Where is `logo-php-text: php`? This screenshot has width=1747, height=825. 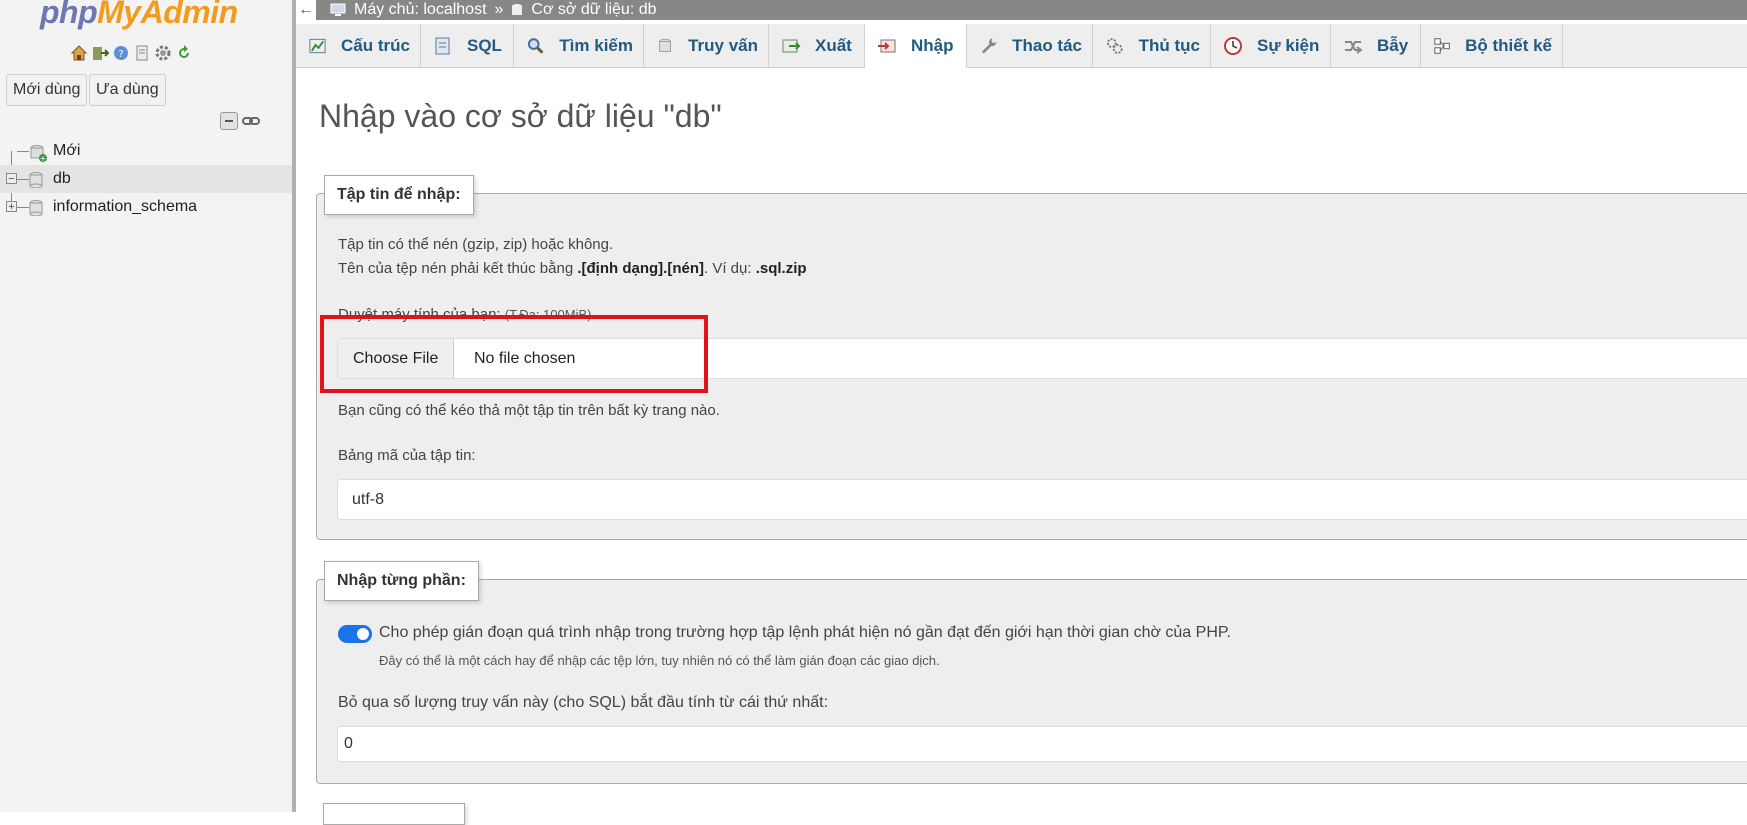 logo-php-text: php is located at coordinates (69, 15).